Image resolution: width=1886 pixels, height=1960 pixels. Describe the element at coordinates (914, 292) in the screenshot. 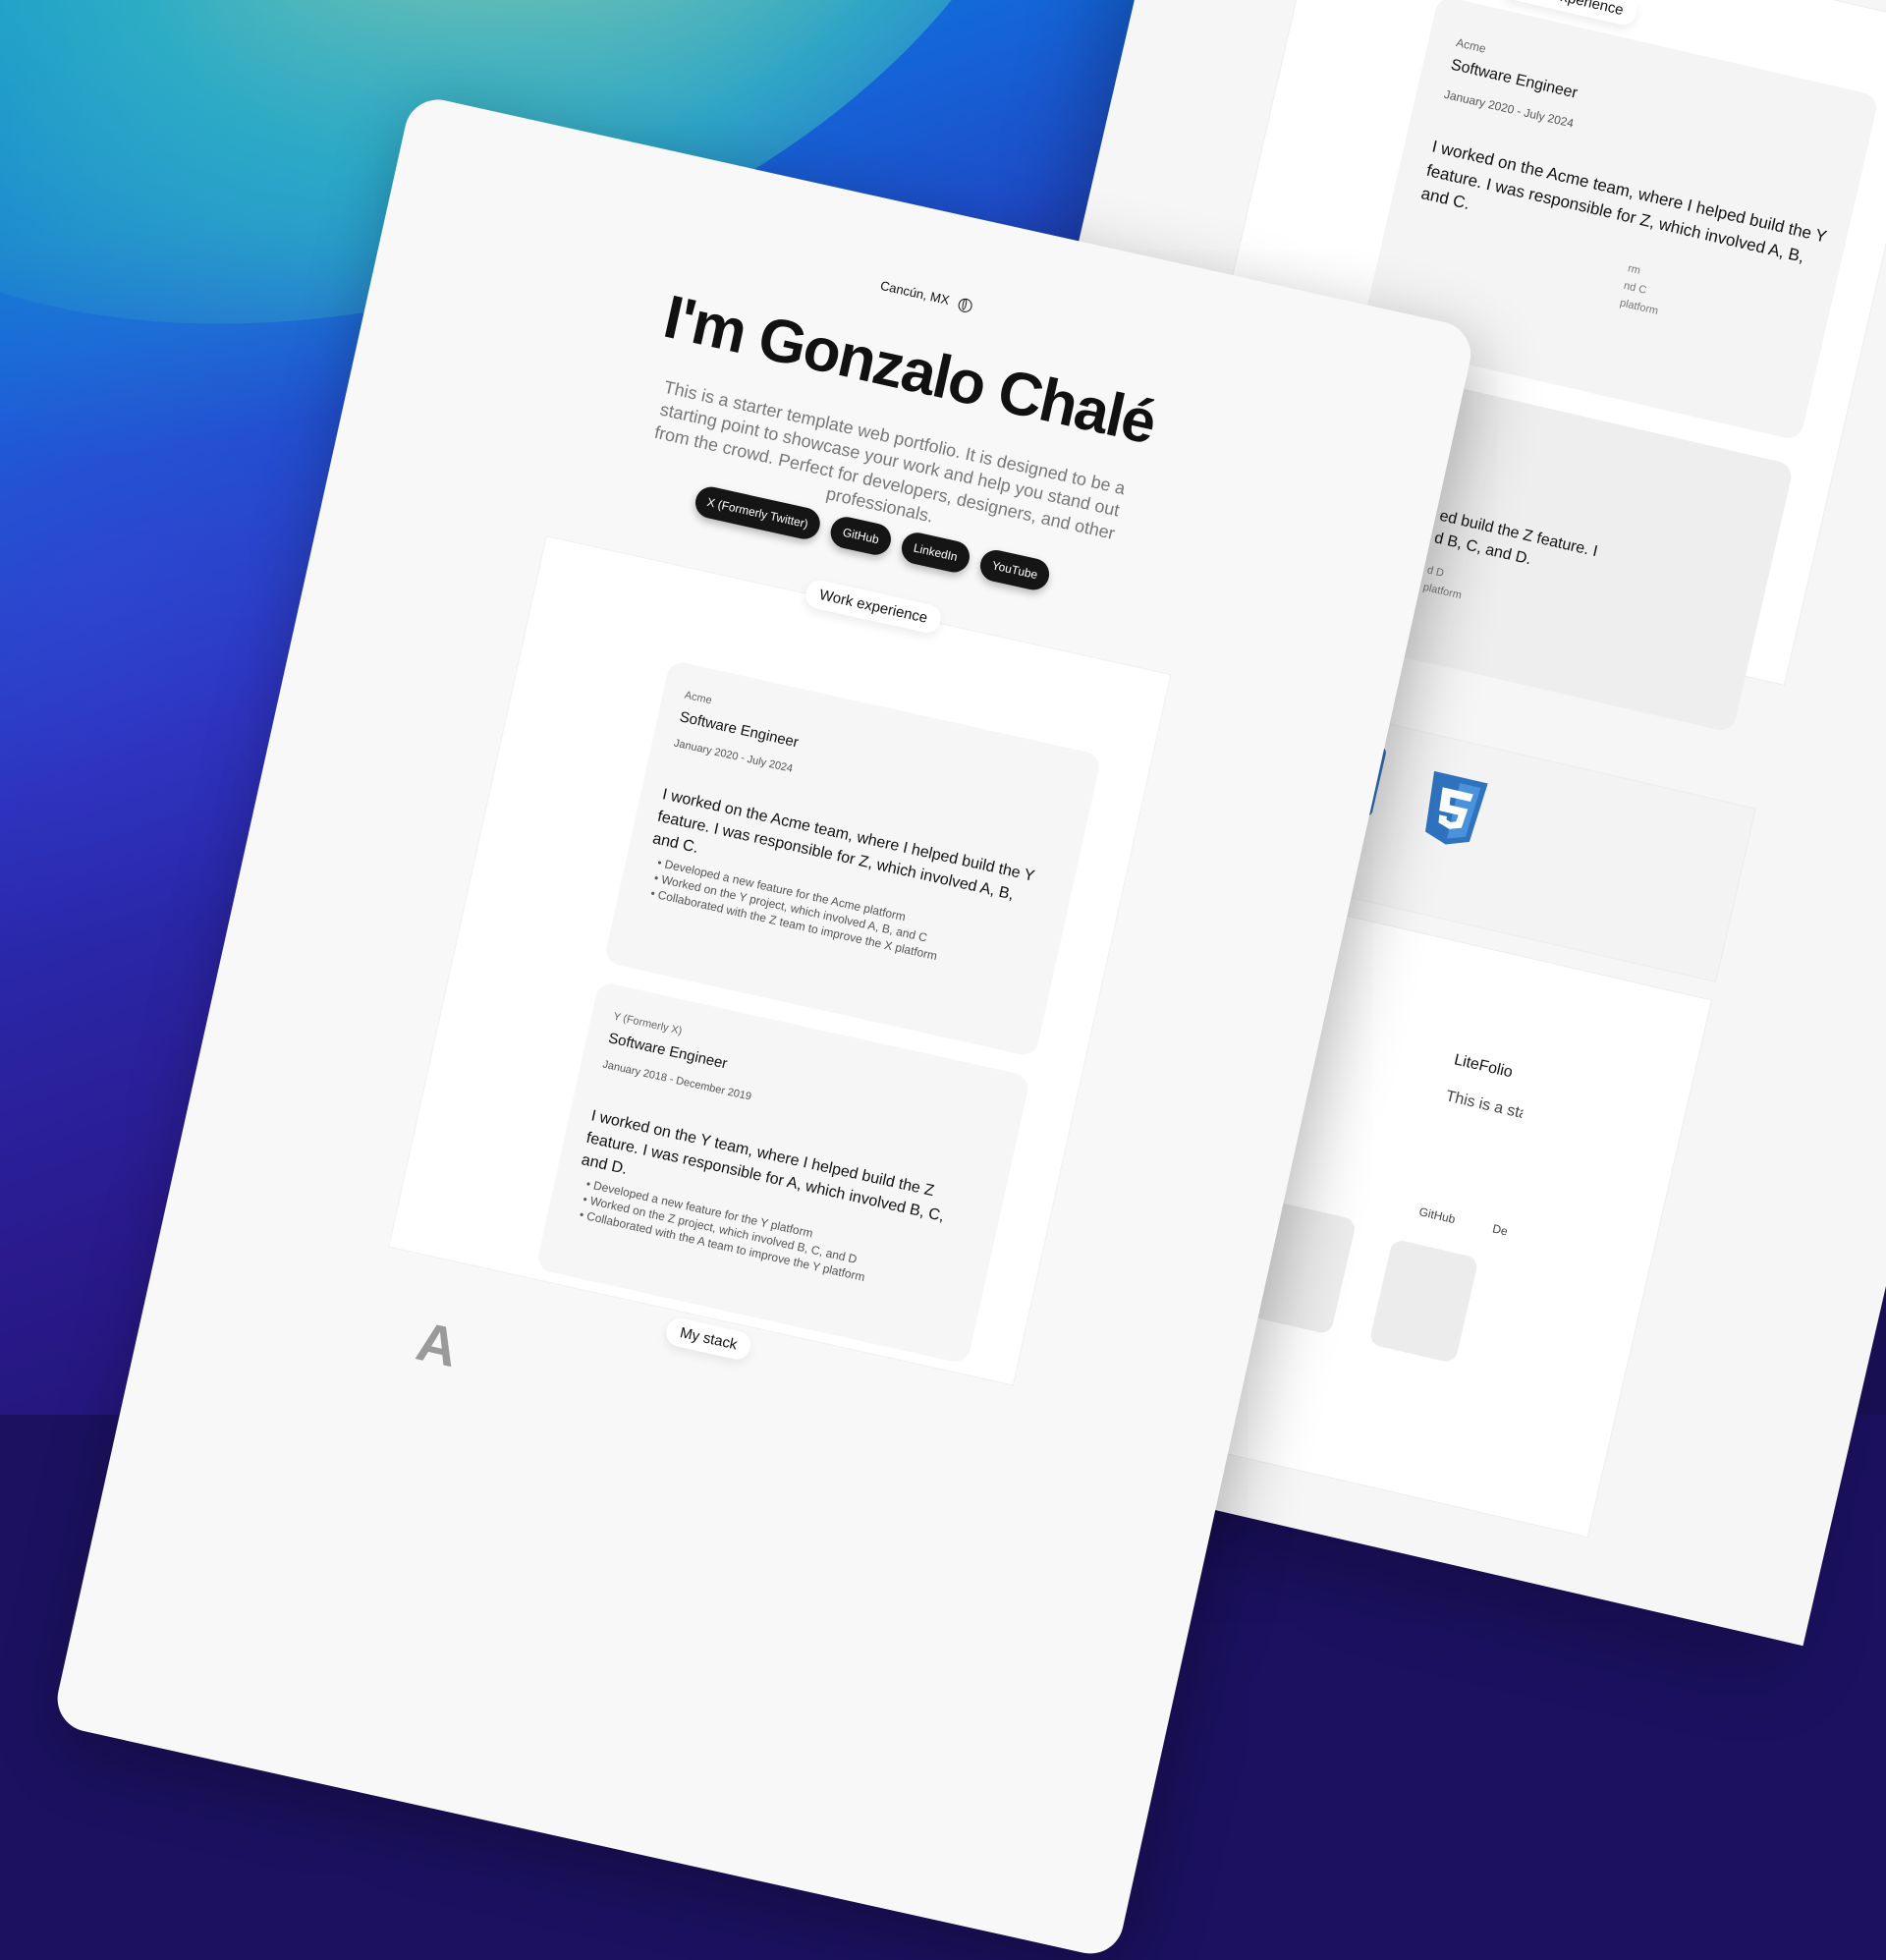

I see `location-text: Cancún, MX` at that location.